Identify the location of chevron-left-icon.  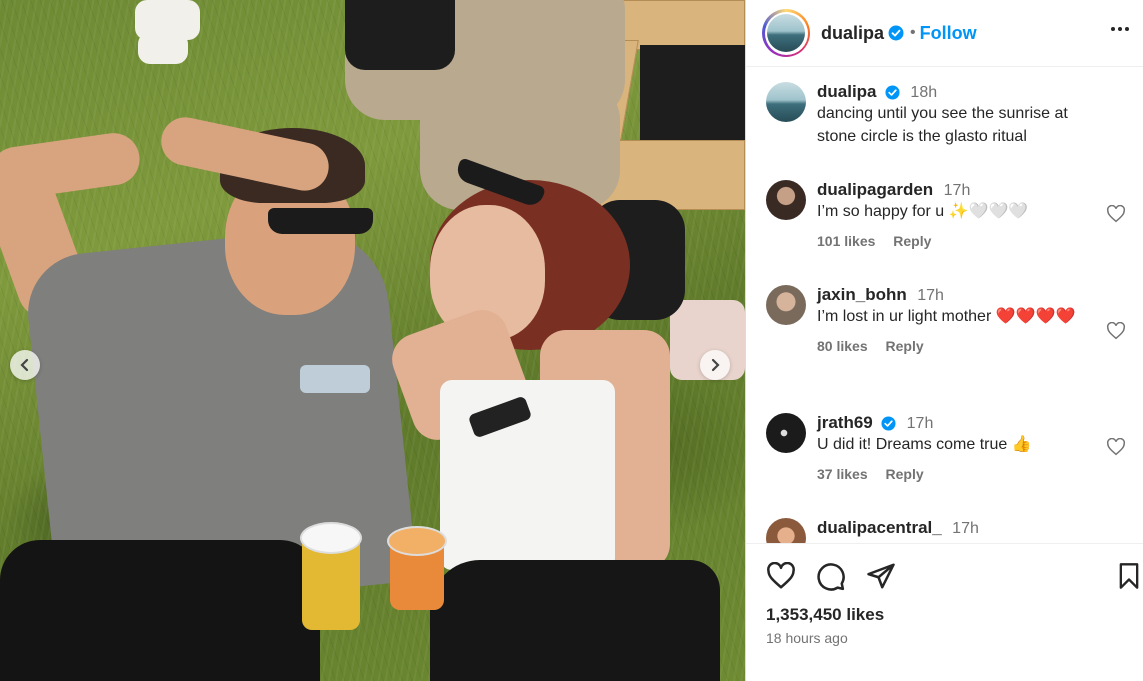
(24, 365).